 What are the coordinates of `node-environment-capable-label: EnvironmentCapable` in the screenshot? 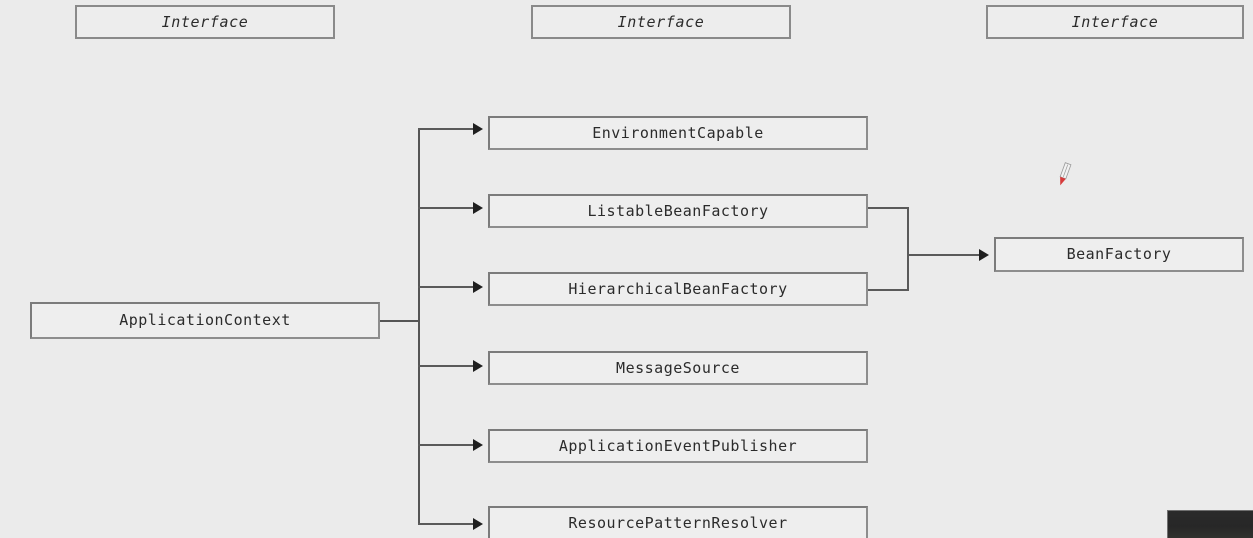 It's located at (678, 132).